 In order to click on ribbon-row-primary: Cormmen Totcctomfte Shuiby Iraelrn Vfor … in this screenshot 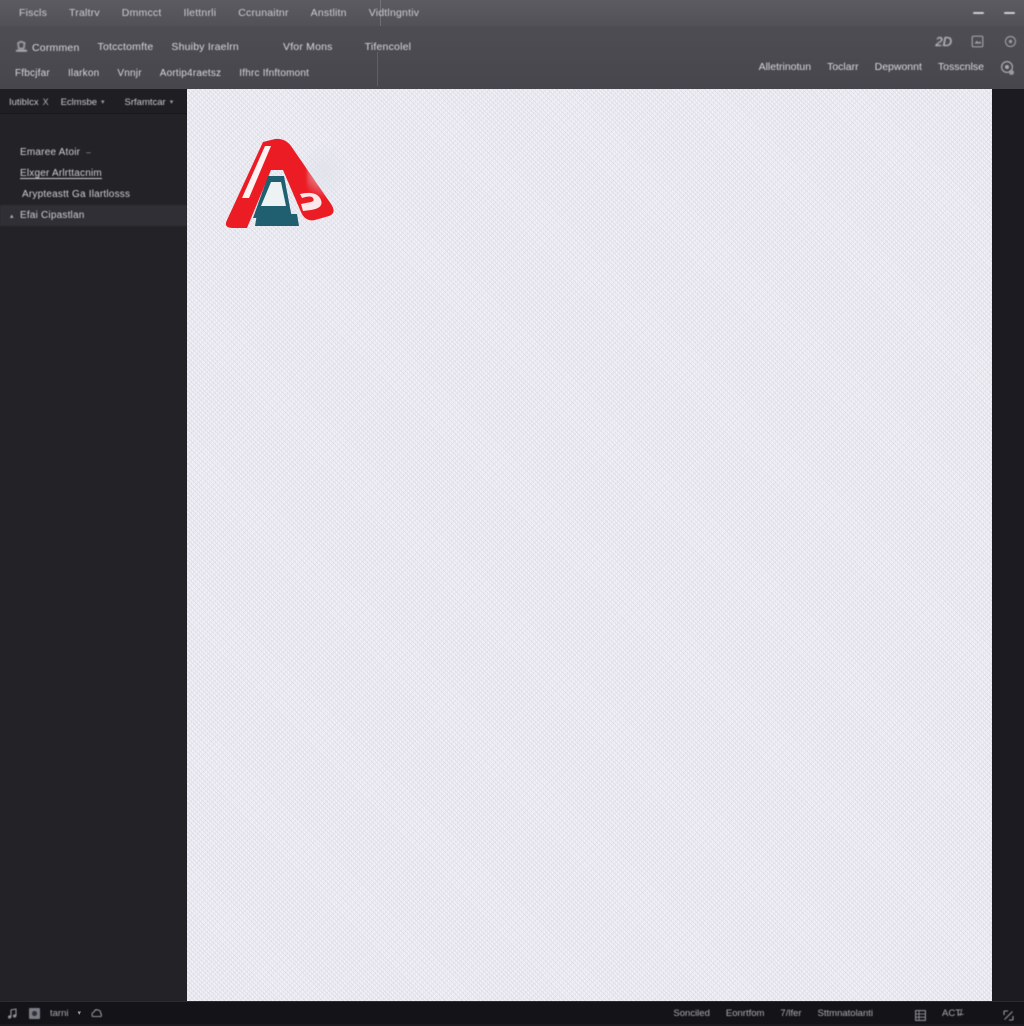, I will do `click(210, 47)`.